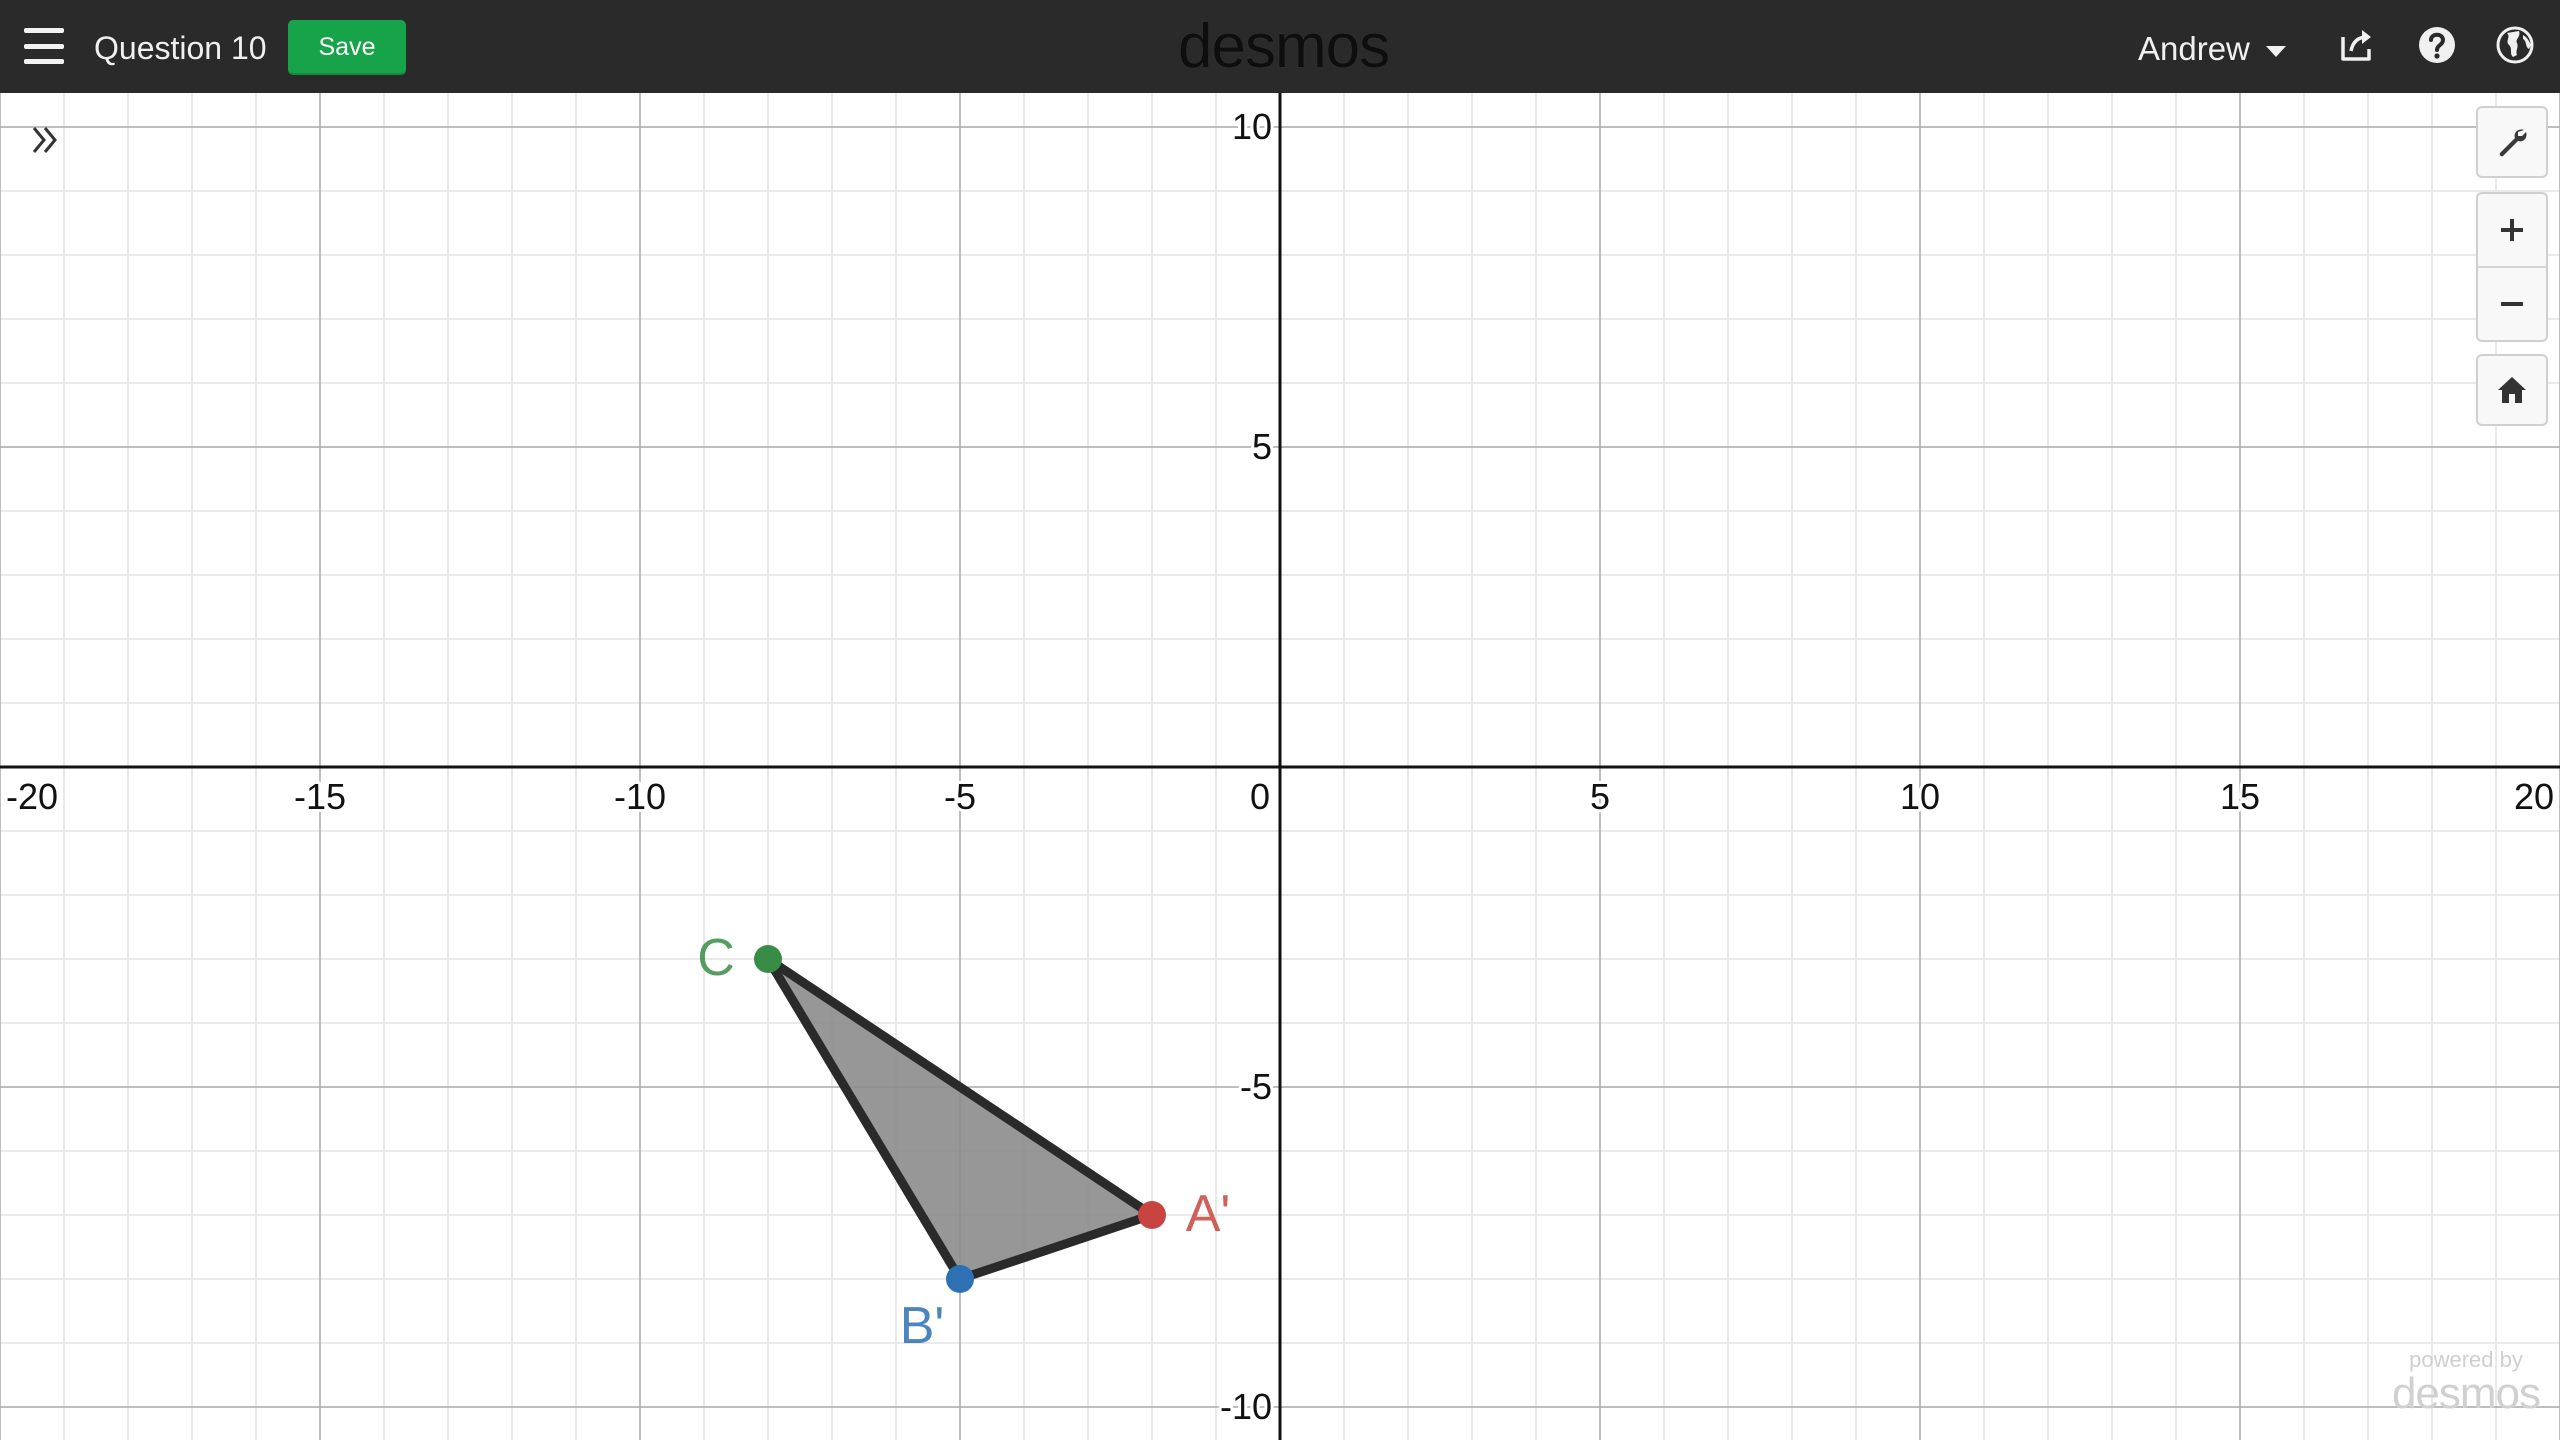 This screenshot has width=2560, height=1440. Describe the element at coordinates (1260, 796) in the screenshot. I see `x-tick-label: 0` at that location.